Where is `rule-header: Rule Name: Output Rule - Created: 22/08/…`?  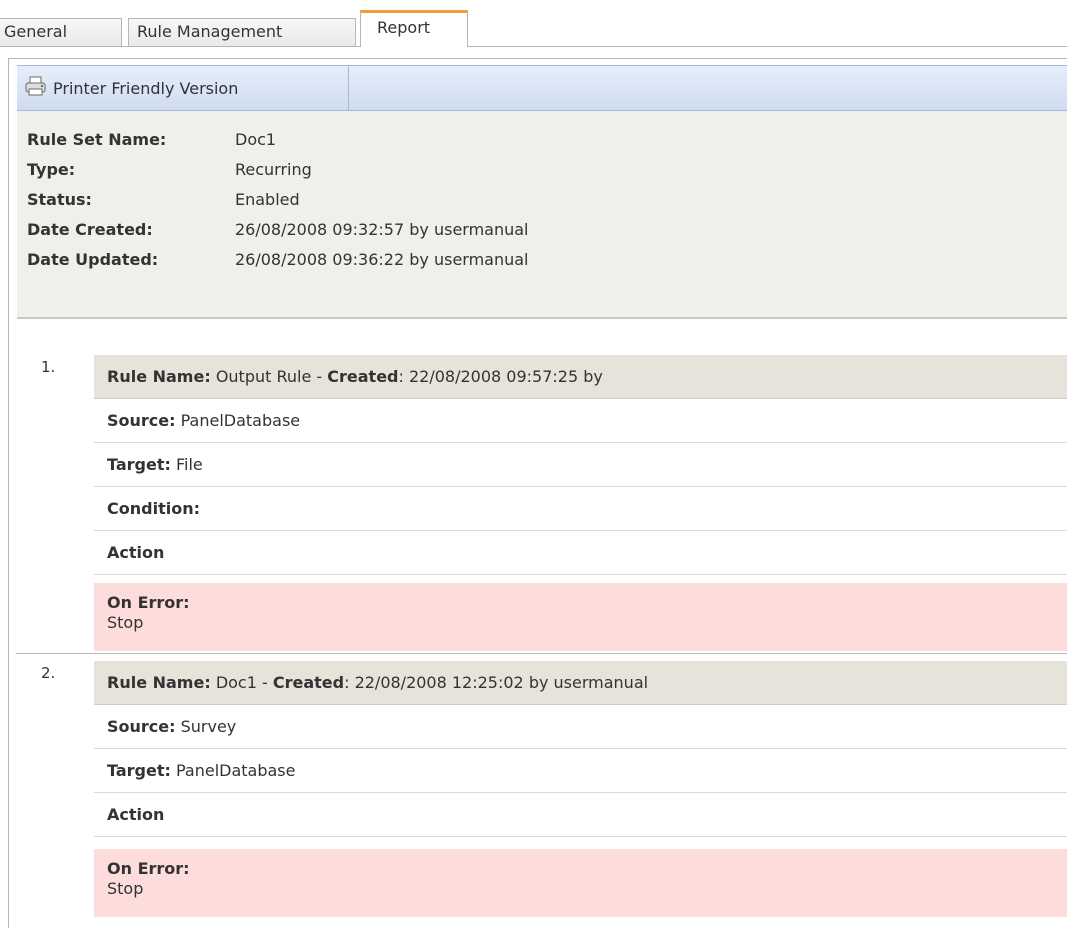 rule-header: Rule Name: Output Rule - Created: 22/08/… is located at coordinates (580, 377).